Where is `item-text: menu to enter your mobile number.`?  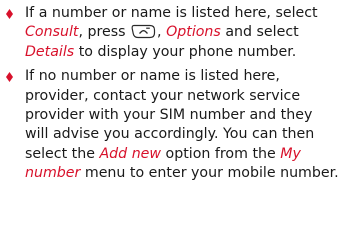
item-text: menu to enter your mobile number. is located at coordinates (209, 173).